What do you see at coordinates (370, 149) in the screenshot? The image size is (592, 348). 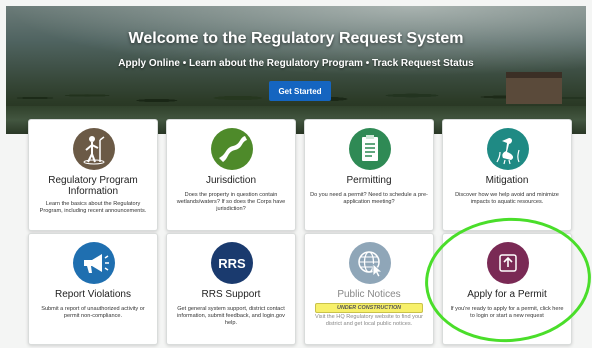 I see `checklist-icon` at bounding box center [370, 149].